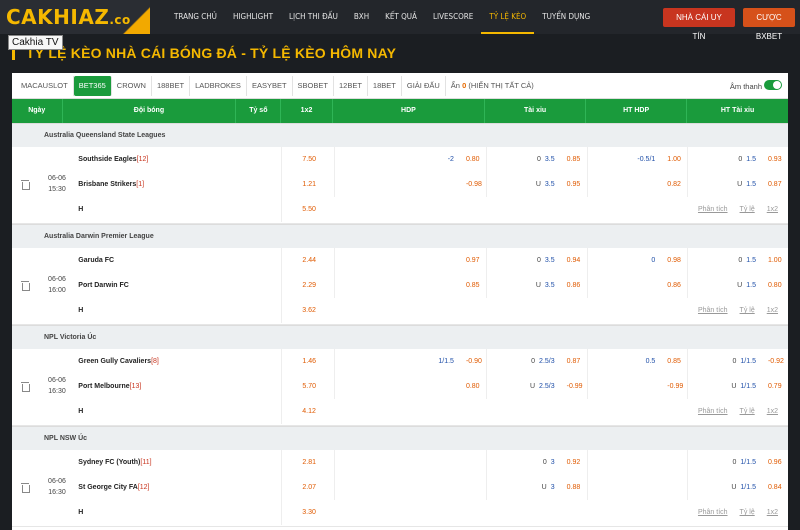 This screenshot has height=530, width=800. What do you see at coordinates (737, 260) in the screenshot?
I see `odds-cell: 0 1.5 1.00` at bounding box center [737, 260].